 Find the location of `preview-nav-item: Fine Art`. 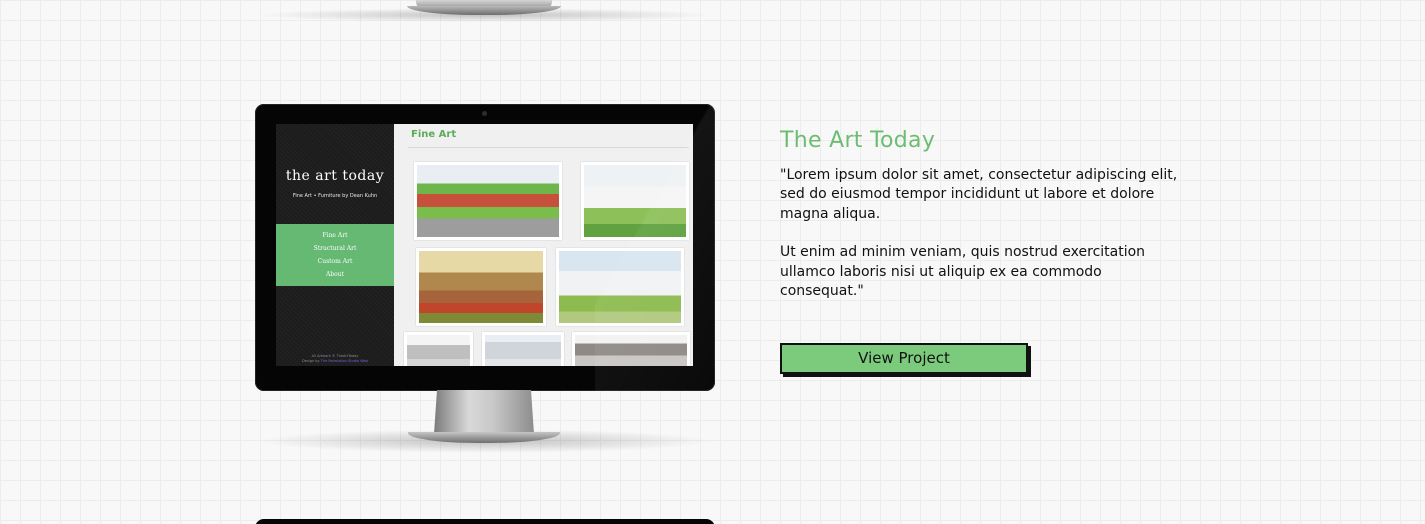

preview-nav-item: Fine Art is located at coordinates (335, 235).